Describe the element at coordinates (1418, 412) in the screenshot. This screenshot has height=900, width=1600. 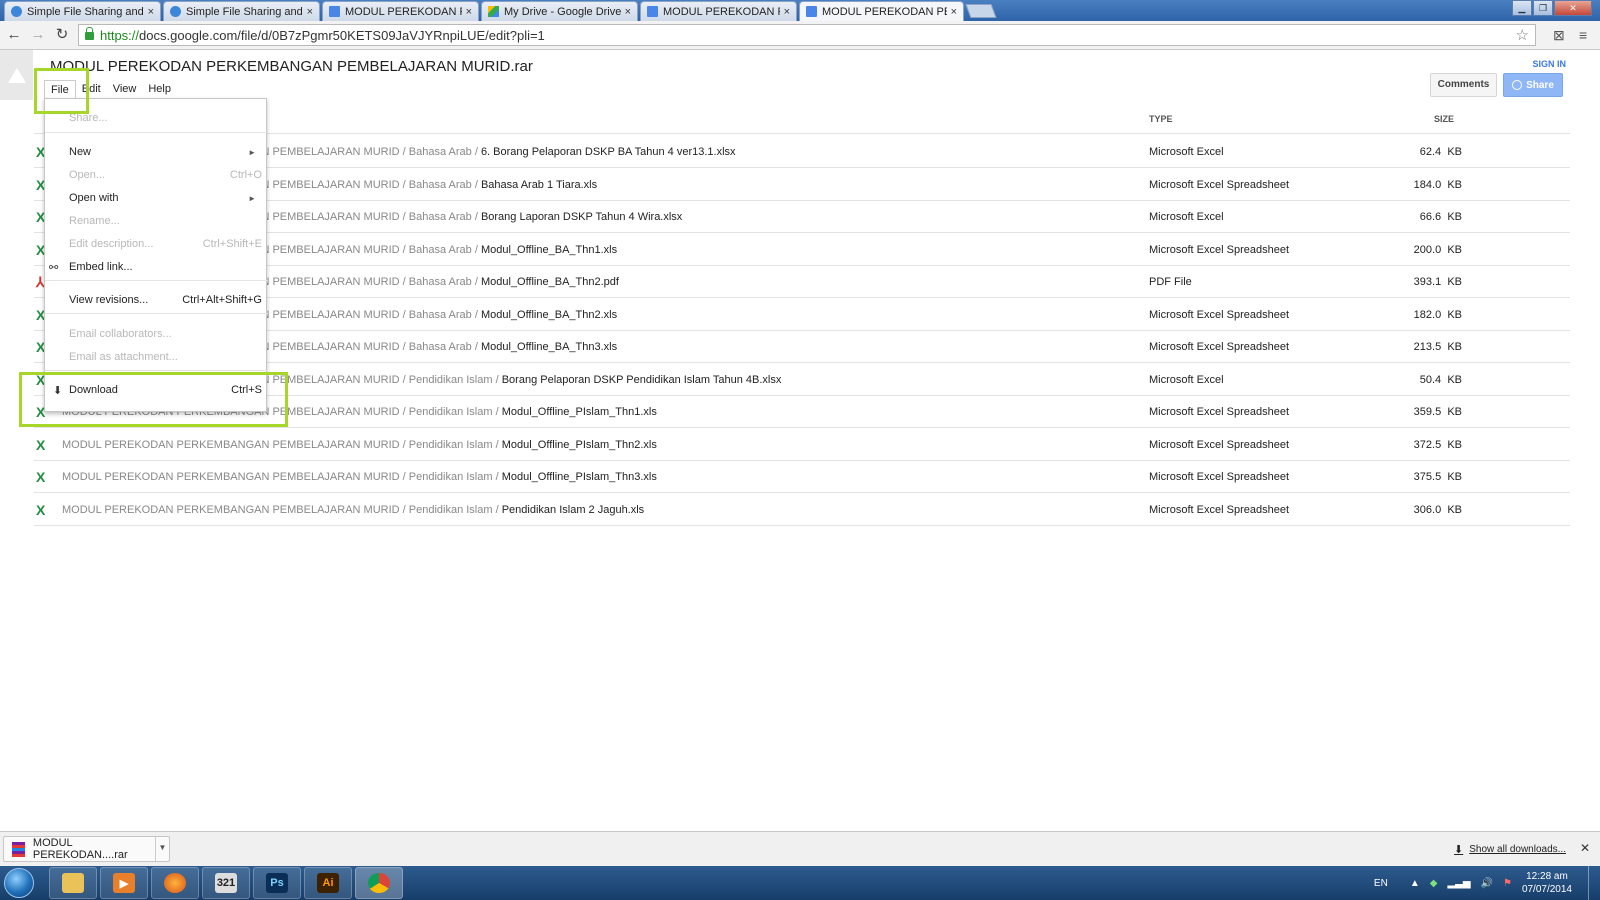
I see `file-size: 359.5 KB` at that location.